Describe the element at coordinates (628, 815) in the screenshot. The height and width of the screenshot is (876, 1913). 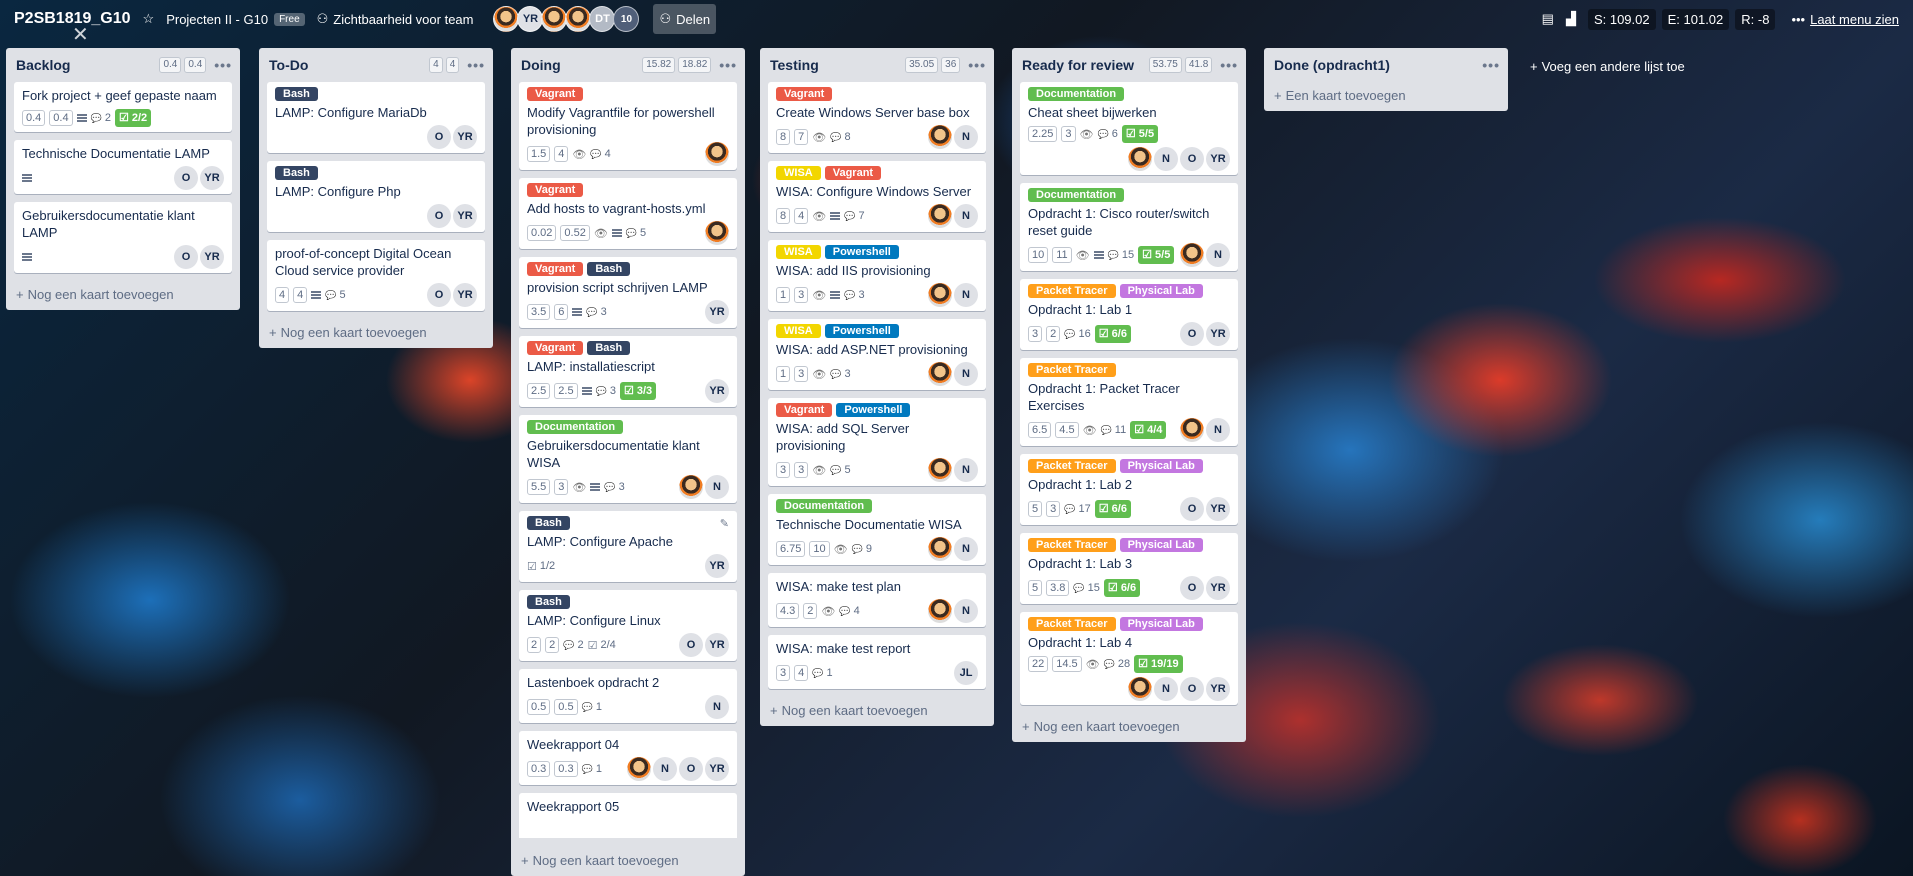
I see `card: Weekrapport 05` at that location.